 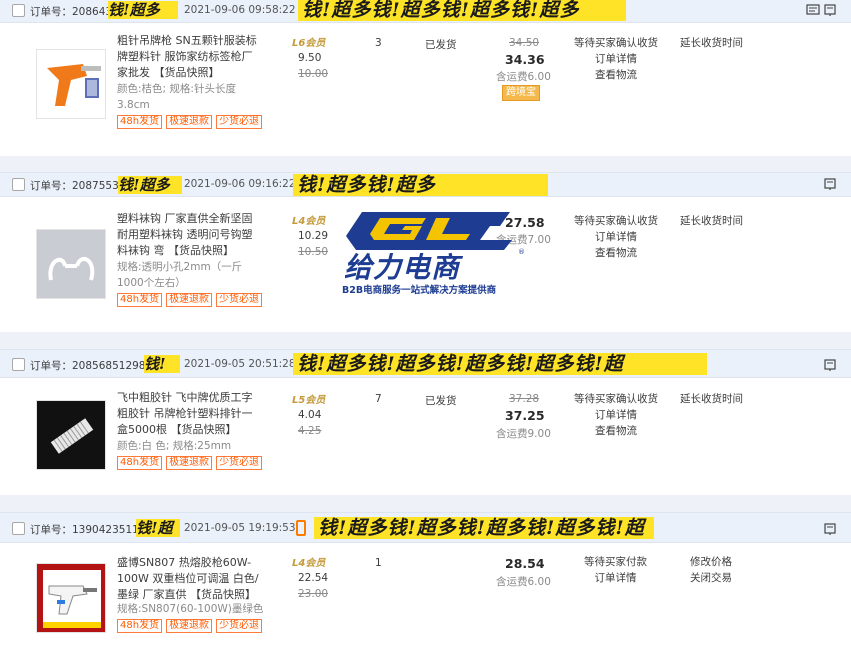 What do you see at coordinates (521, 252) in the screenshot?
I see `registered-mark: ®` at bounding box center [521, 252].